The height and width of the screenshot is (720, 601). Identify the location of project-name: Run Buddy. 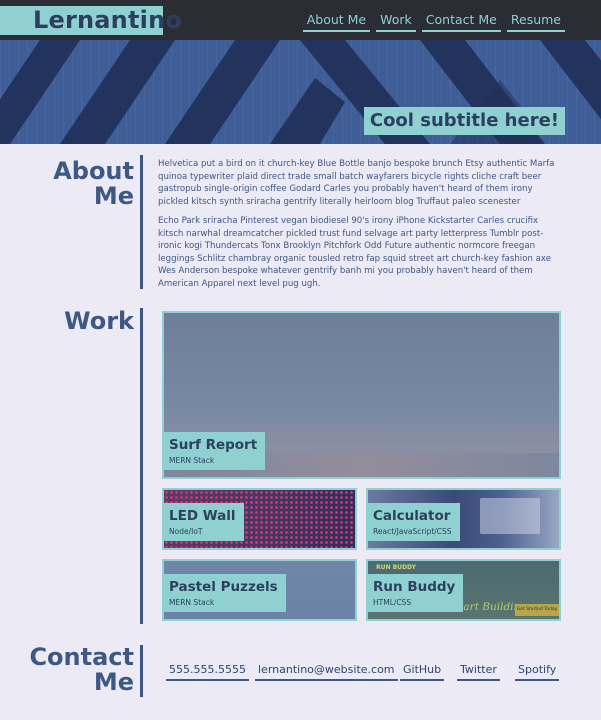
(414, 587).